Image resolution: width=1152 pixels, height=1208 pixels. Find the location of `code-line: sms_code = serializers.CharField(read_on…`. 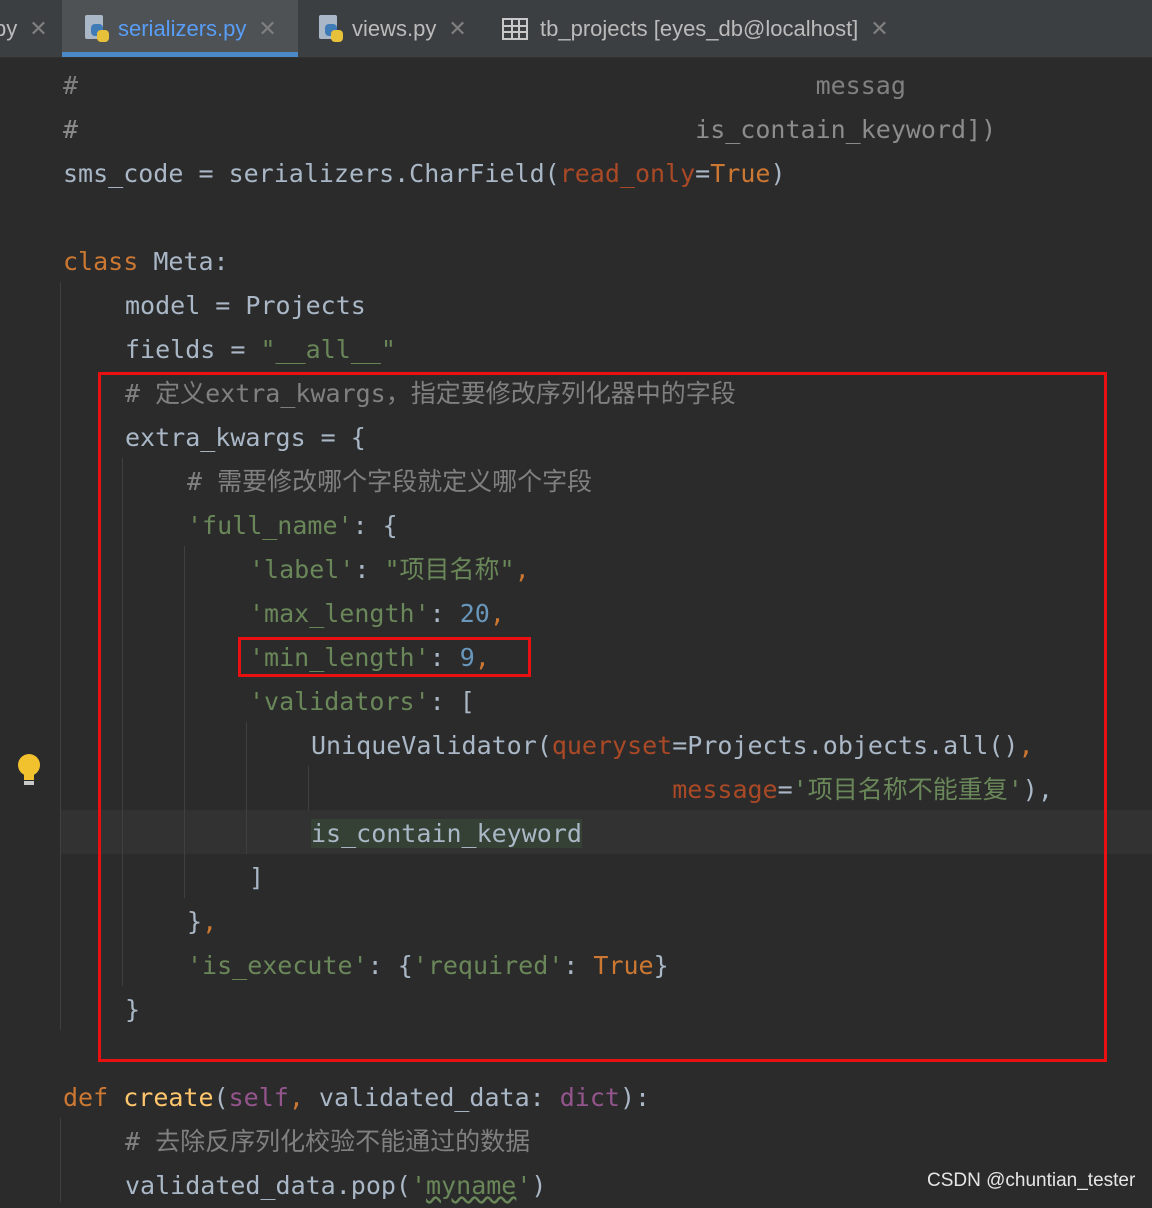

code-line: sms_code = serializers.CharField(read_on… is located at coordinates (424, 173).